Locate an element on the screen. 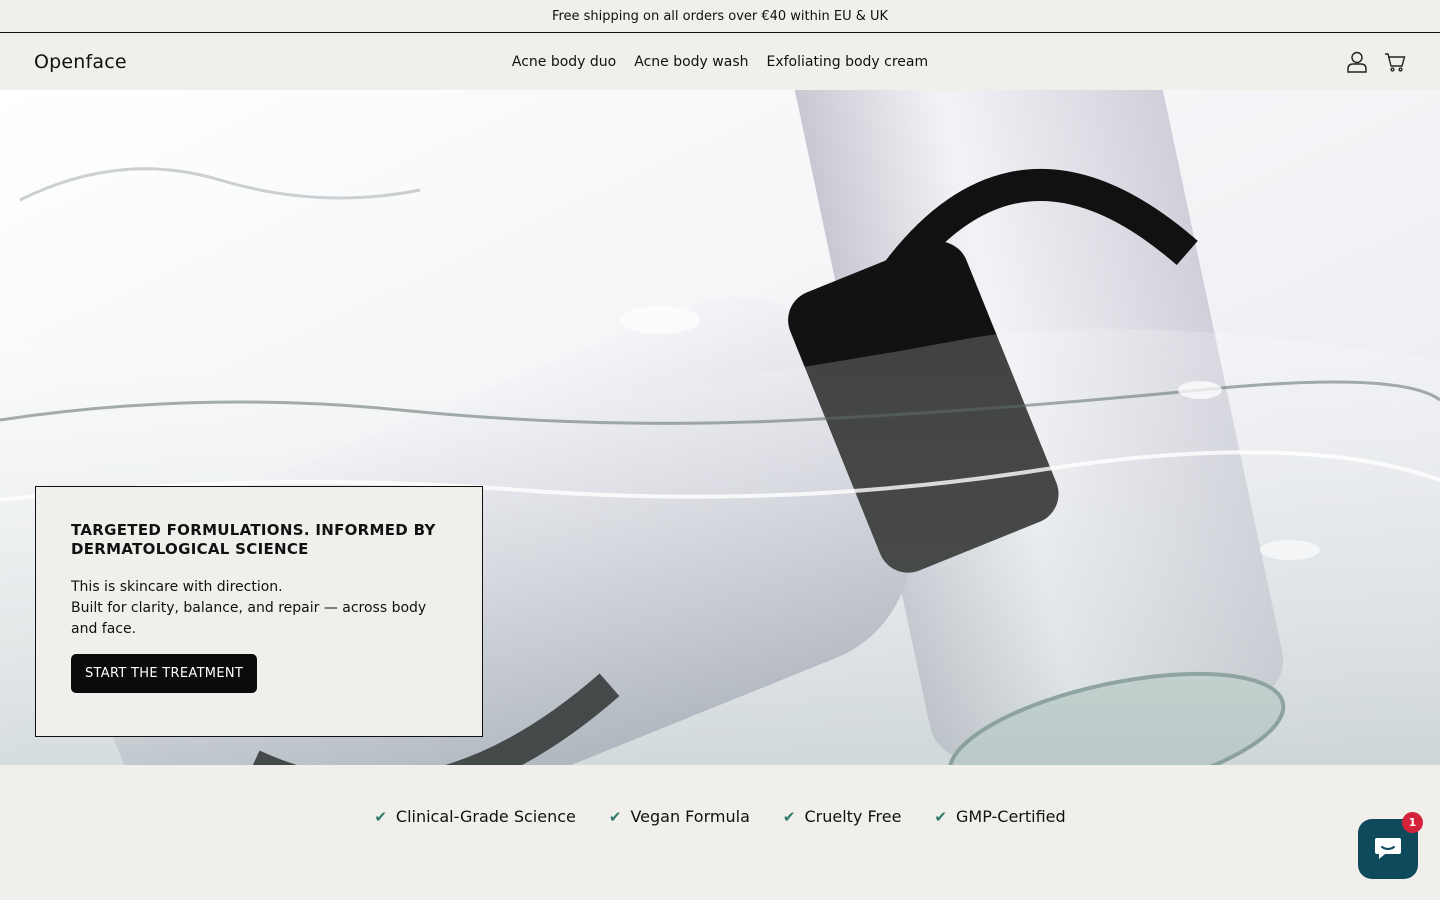 The height and width of the screenshot is (900, 1440). feature-label: Clinical-Grade Science is located at coordinates (485, 816).